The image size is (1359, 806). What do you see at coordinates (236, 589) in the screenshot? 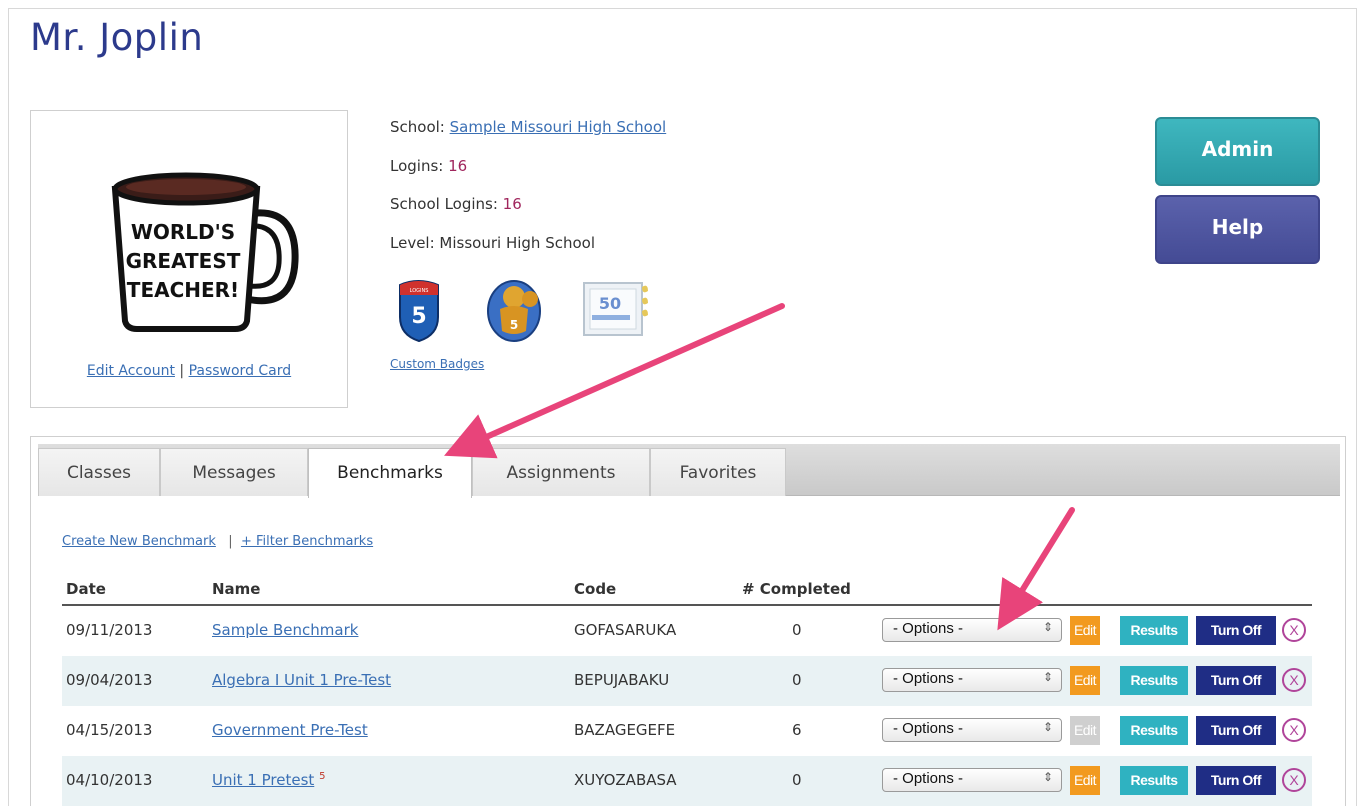
I see `column-header-name: Name` at bounding box center [236, 589].